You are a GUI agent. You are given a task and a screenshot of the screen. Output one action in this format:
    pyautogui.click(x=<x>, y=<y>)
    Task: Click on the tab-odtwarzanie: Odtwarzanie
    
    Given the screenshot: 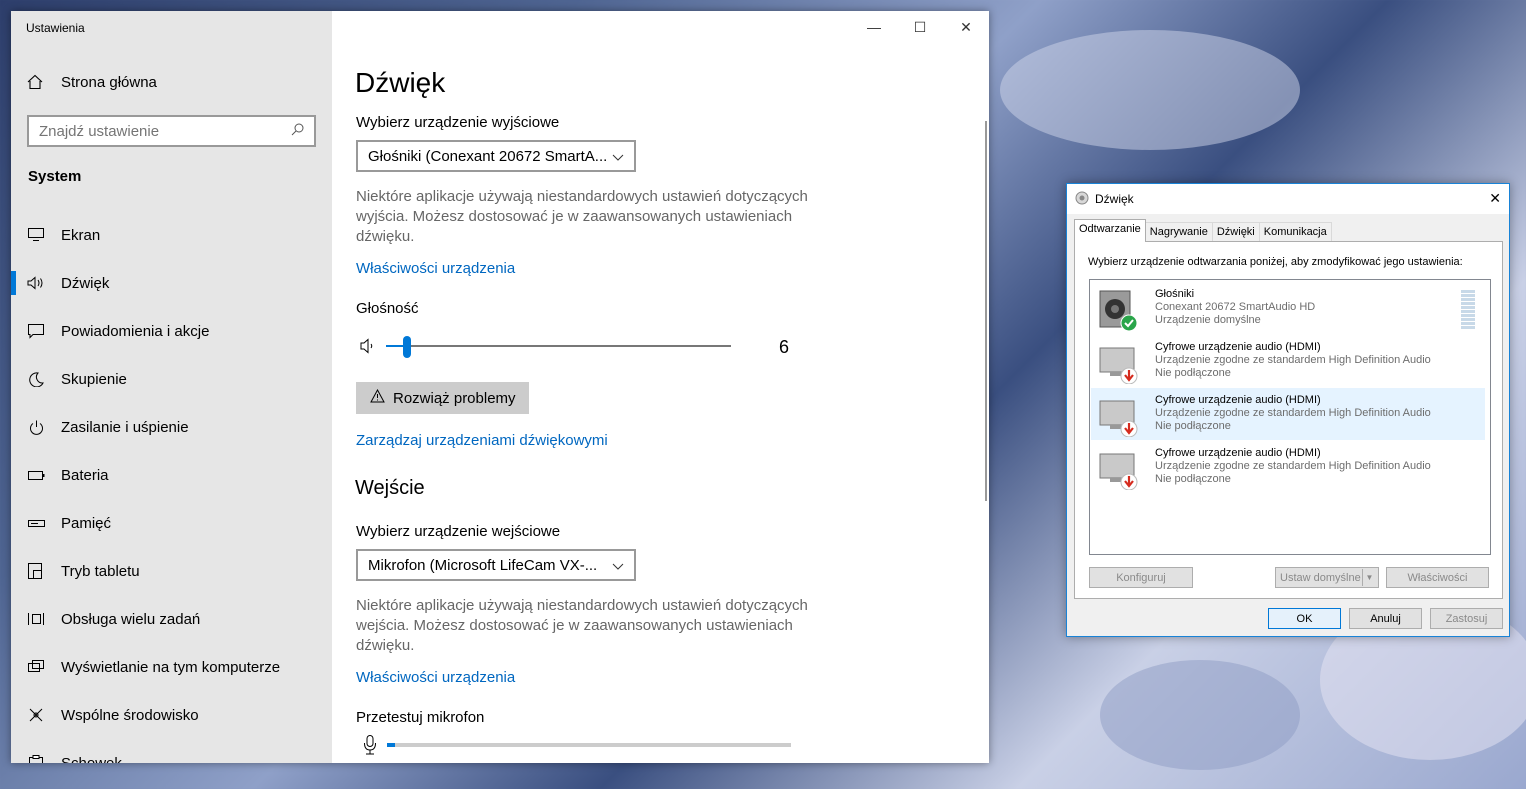 What is the action you would take?
    pyautogui.click(x=1110, y=230)
    